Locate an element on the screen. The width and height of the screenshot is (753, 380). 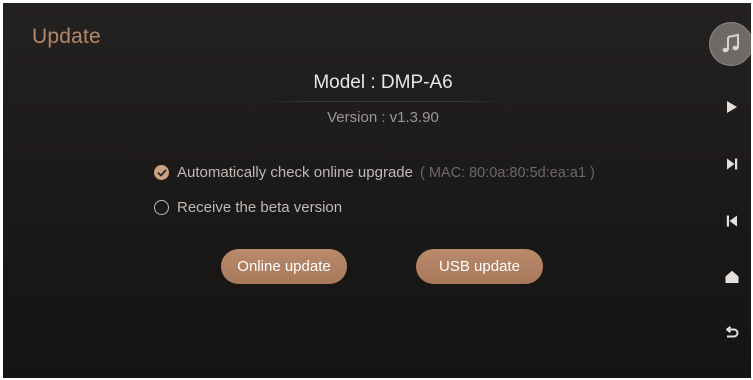
beta-version-label: Receive the beta version is located at coordinates (260, 207).